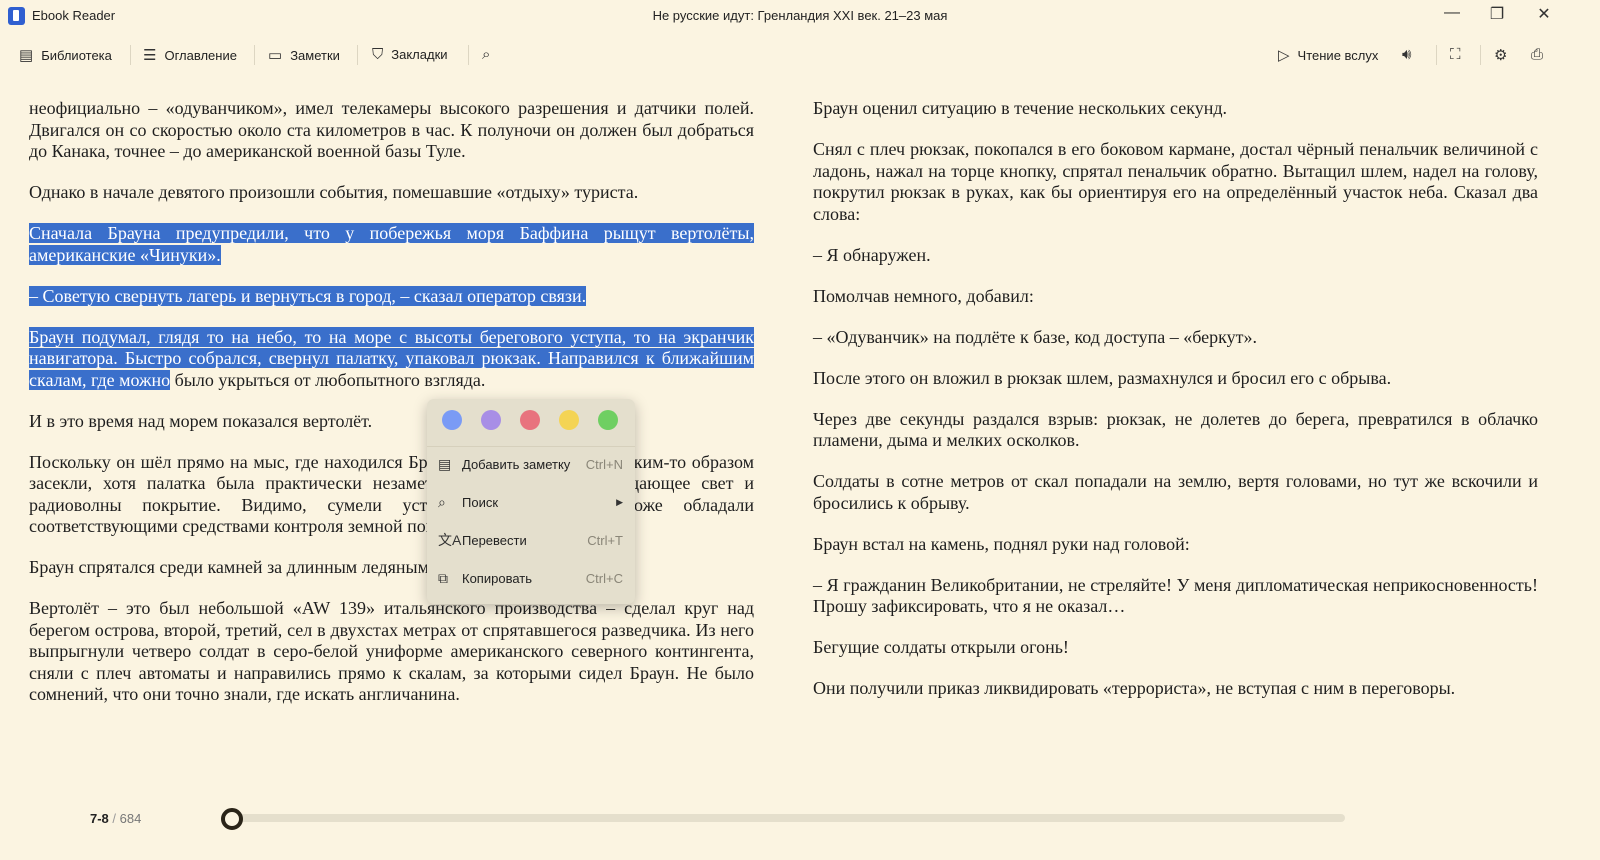 The image size is (1600, 860). I want to click on menu-label: Добавить заметку, so click(516, 464).